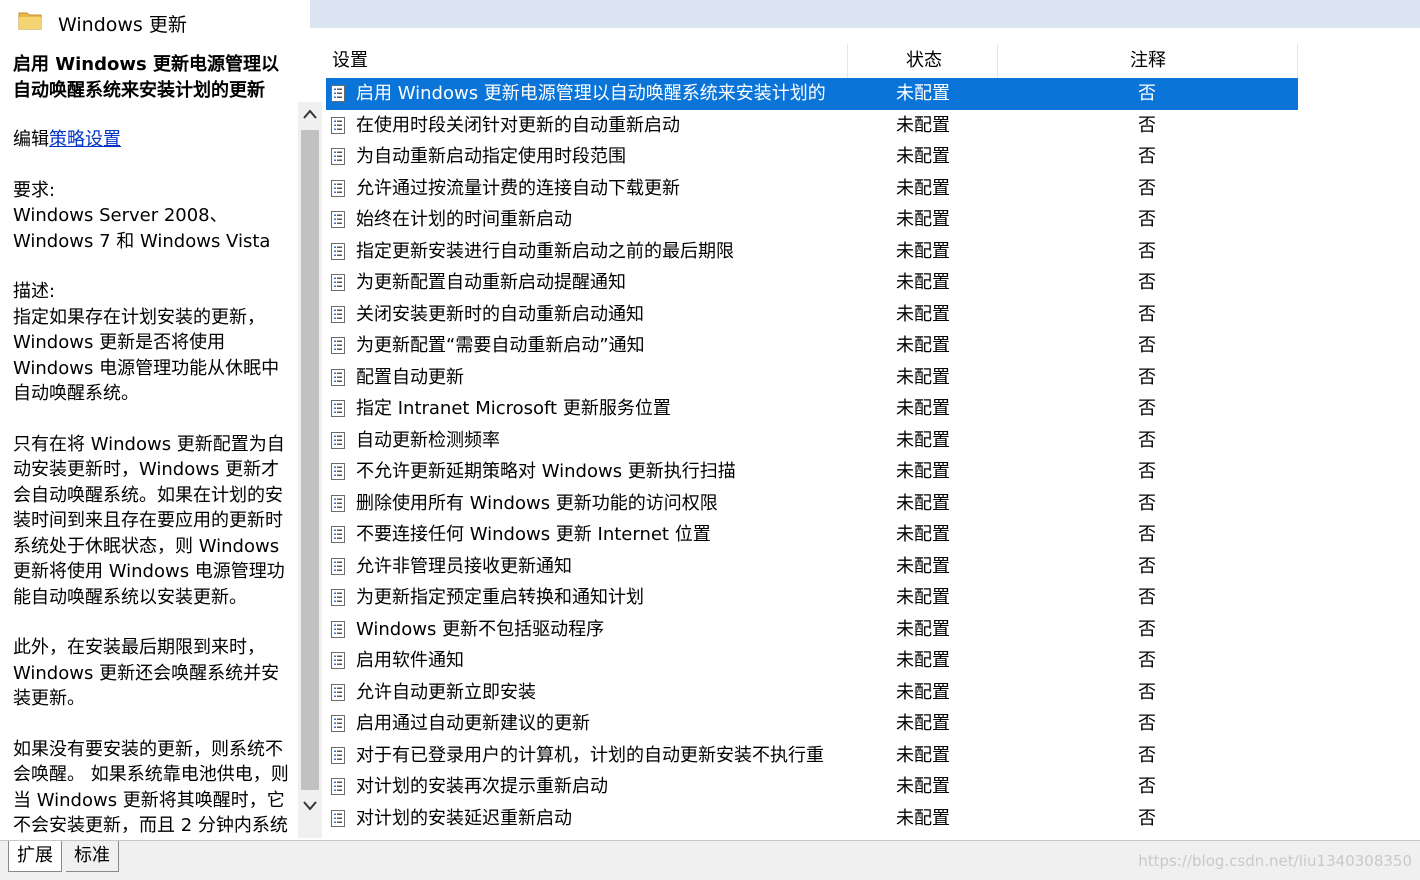 The width and height of the screenshot is (1420, 880). I want to click on table-row: 允许非管理员接收更新通知 未配置 否, so click(812, 567).